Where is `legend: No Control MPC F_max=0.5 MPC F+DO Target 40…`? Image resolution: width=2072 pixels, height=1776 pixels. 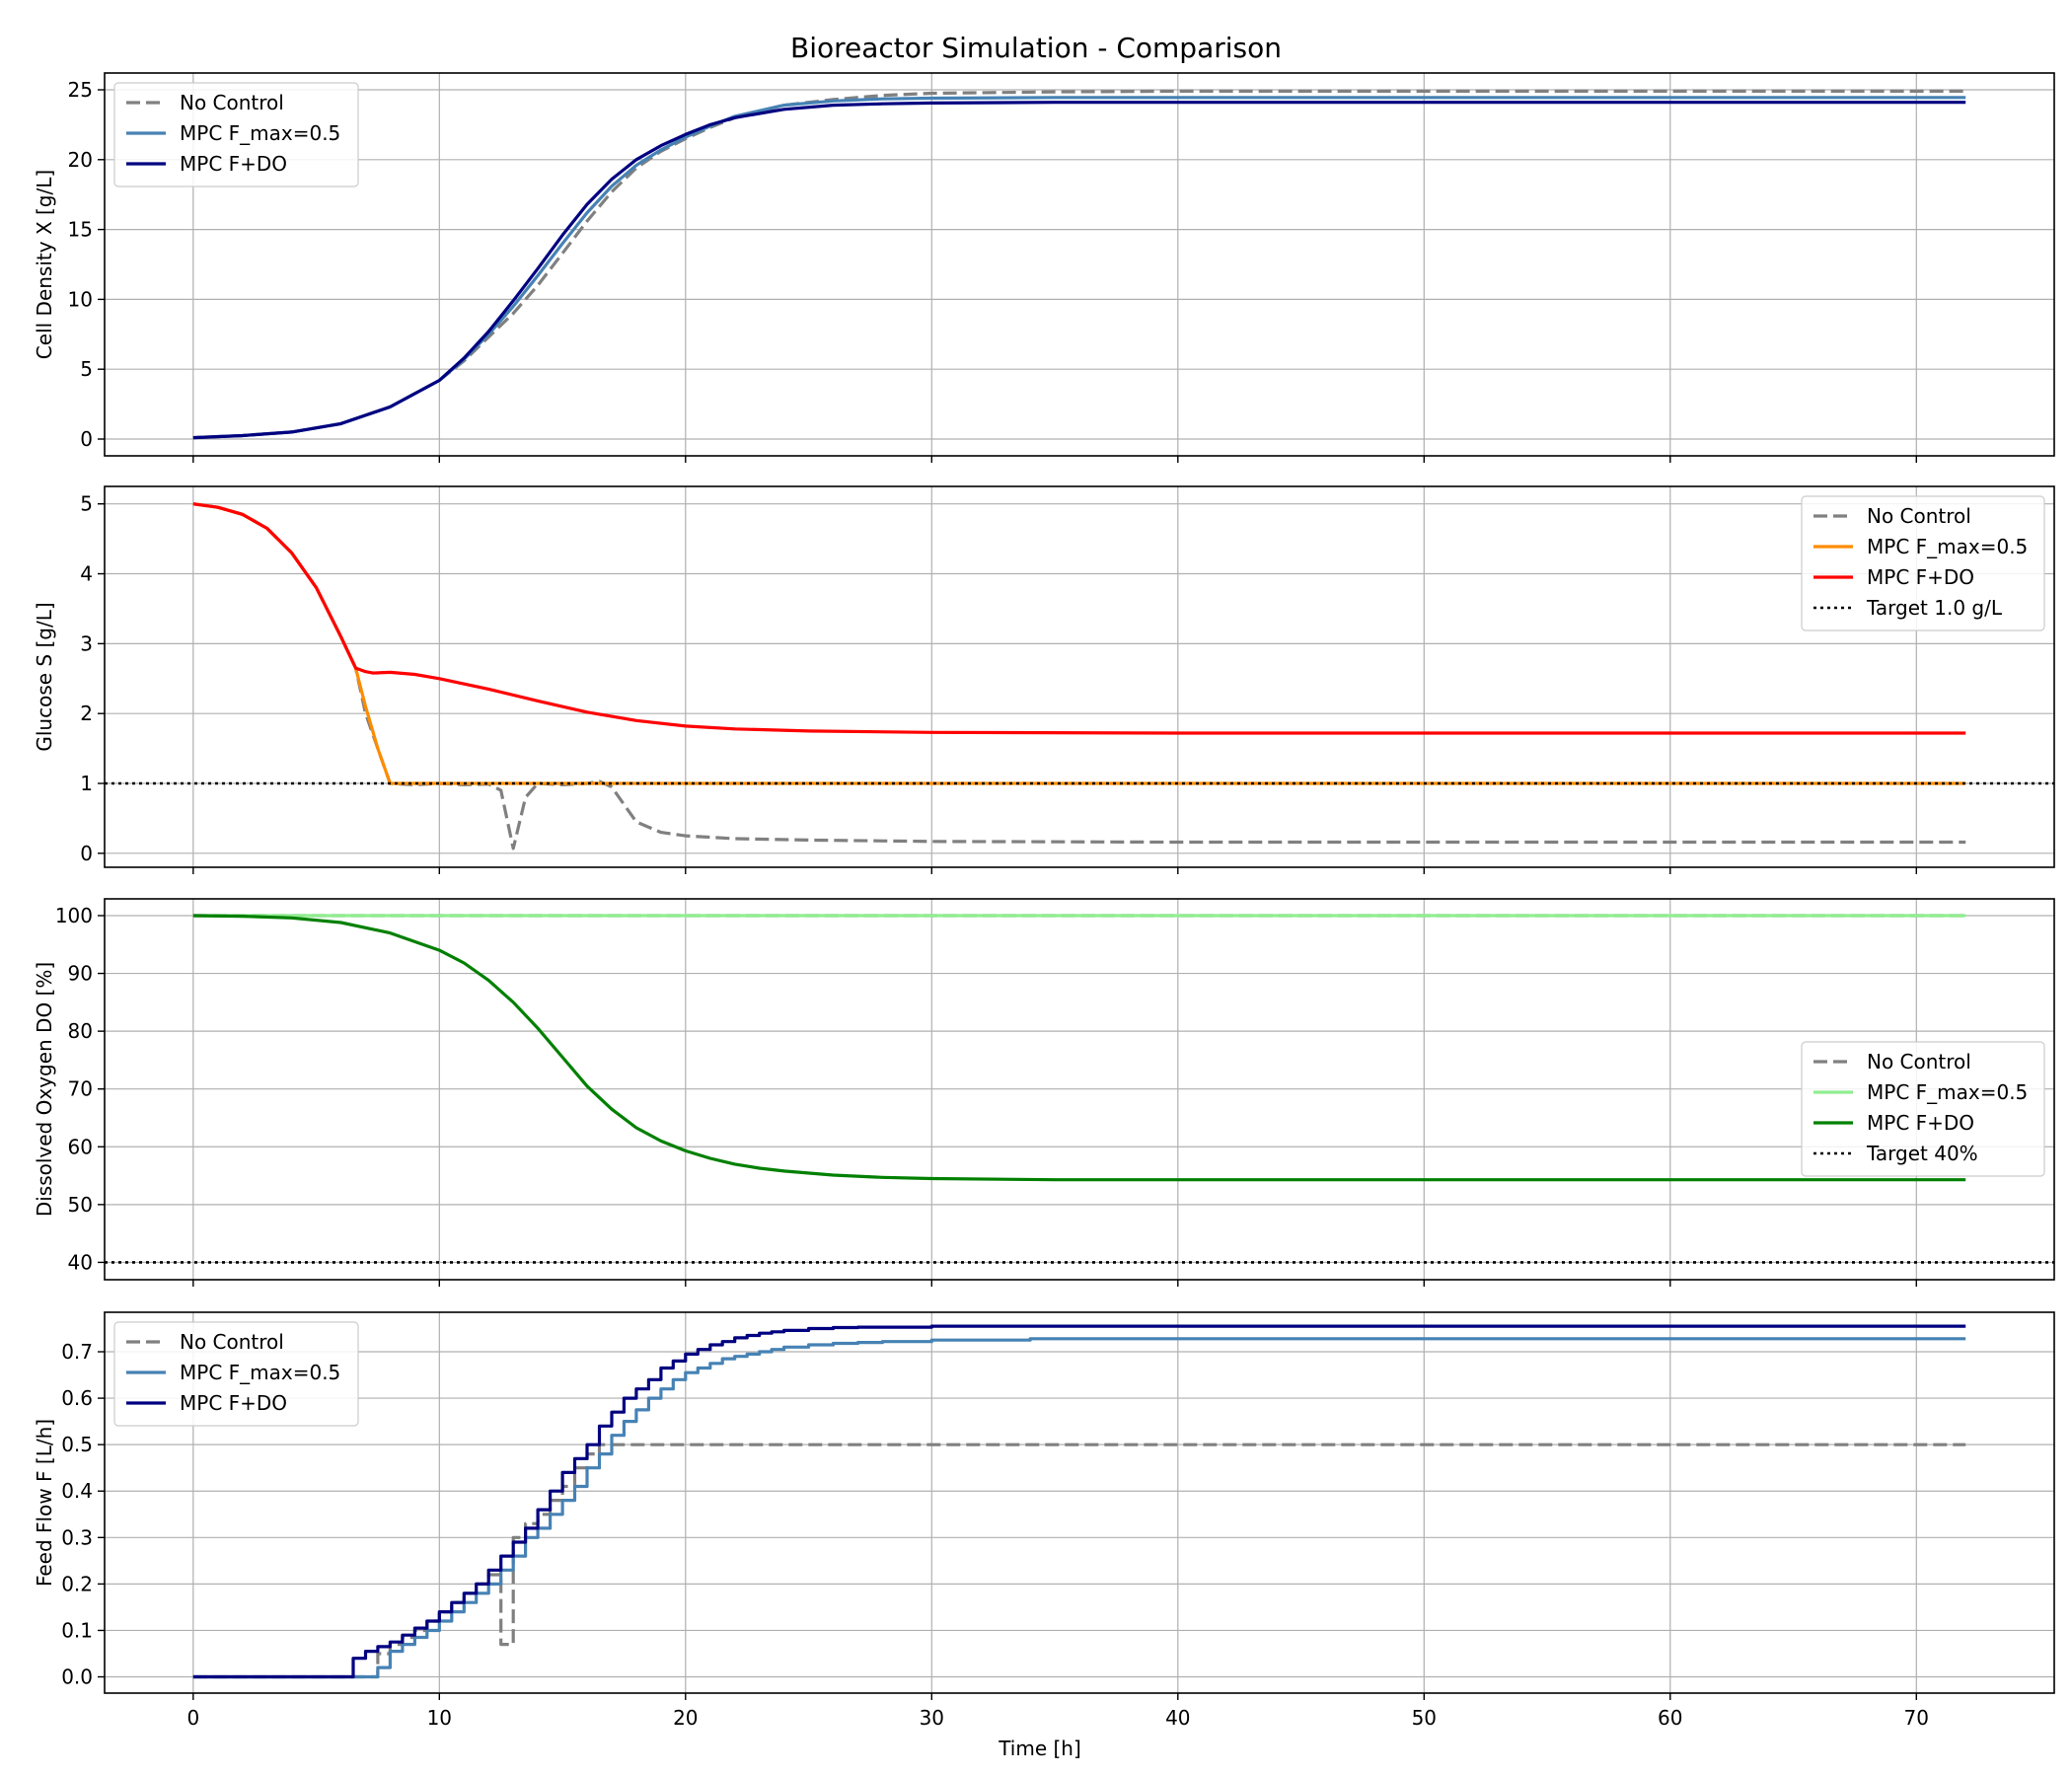 legend: No Control MPC F_max=0.5 MPC F+DO Target 40… is located at coordinates (1923, 1109).